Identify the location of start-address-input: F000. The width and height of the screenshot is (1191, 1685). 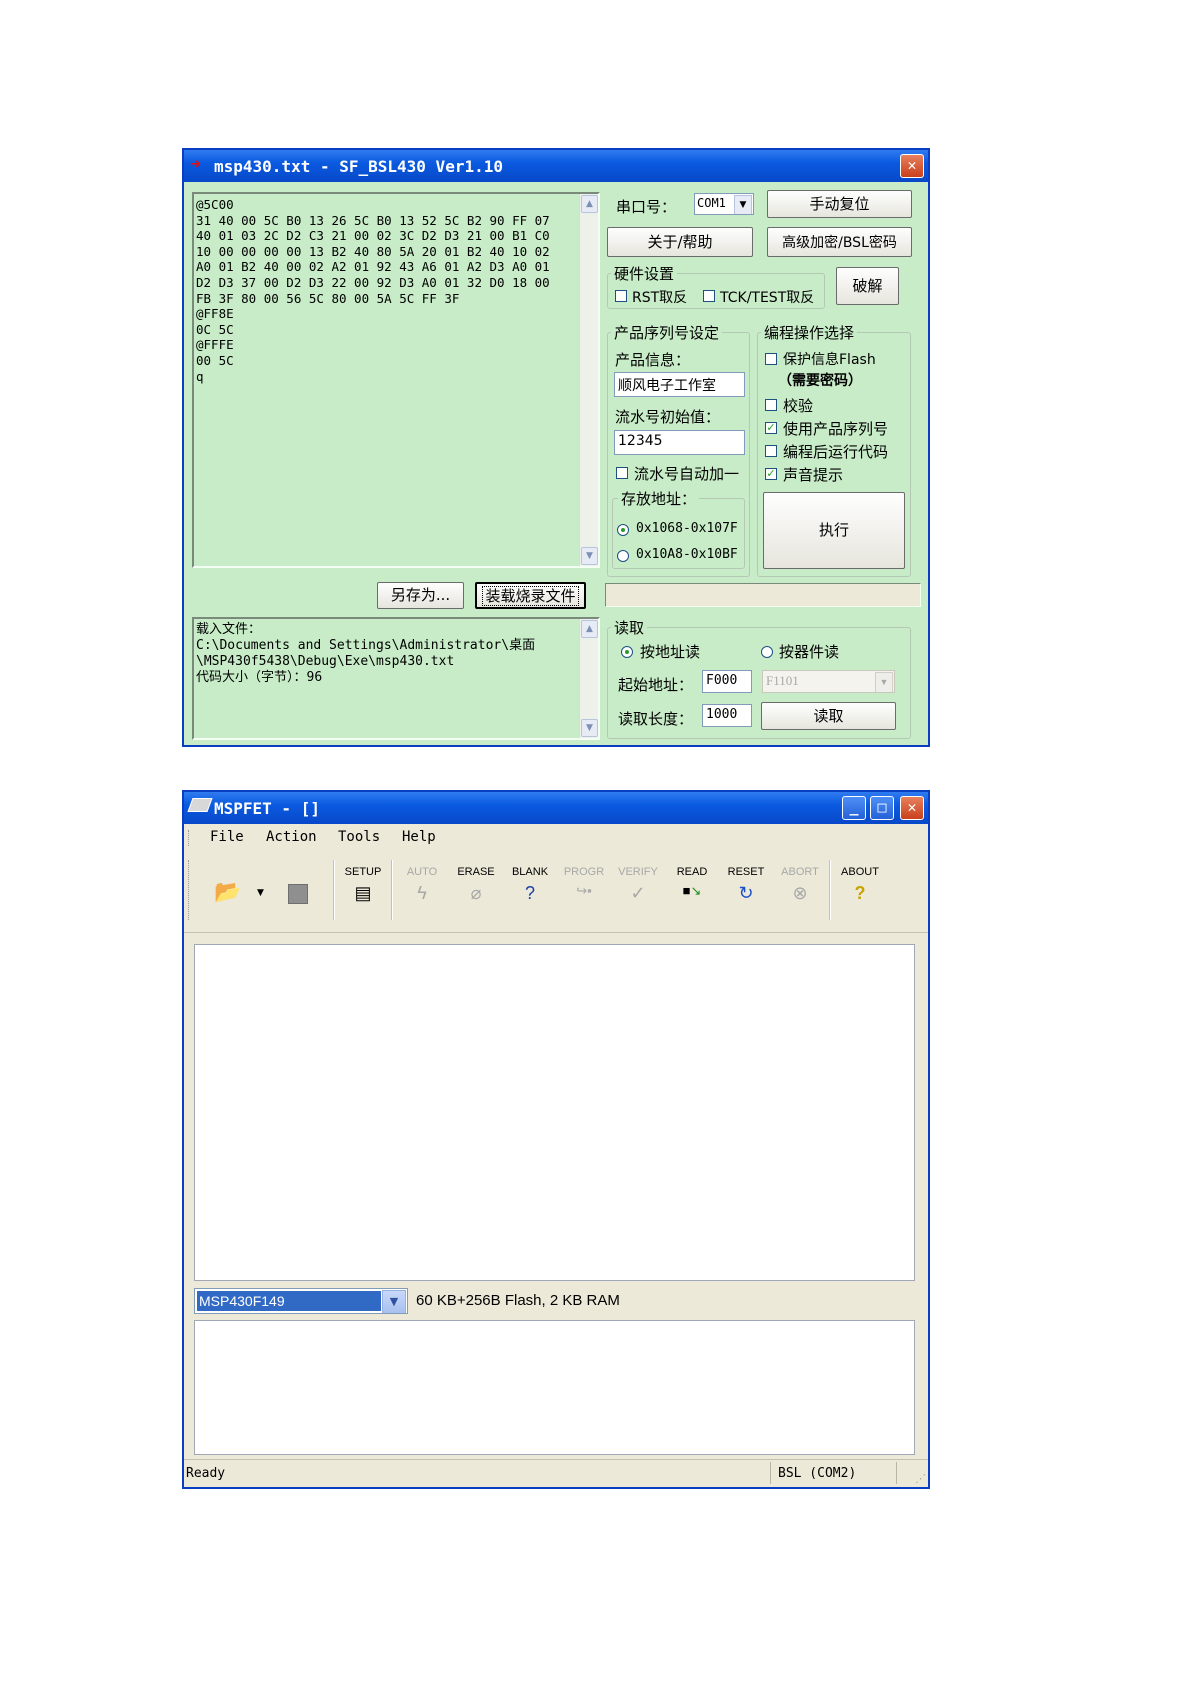
(727, 681).